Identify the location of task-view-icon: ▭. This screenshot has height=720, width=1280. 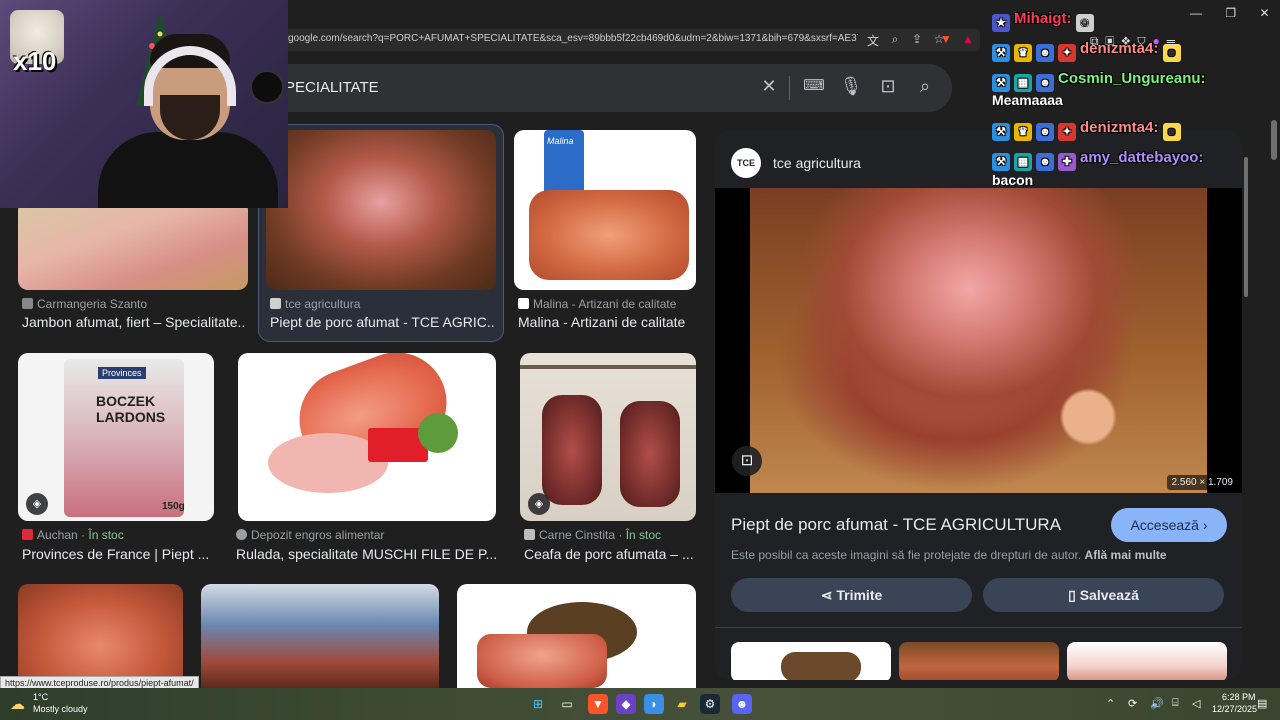
(567, 704).